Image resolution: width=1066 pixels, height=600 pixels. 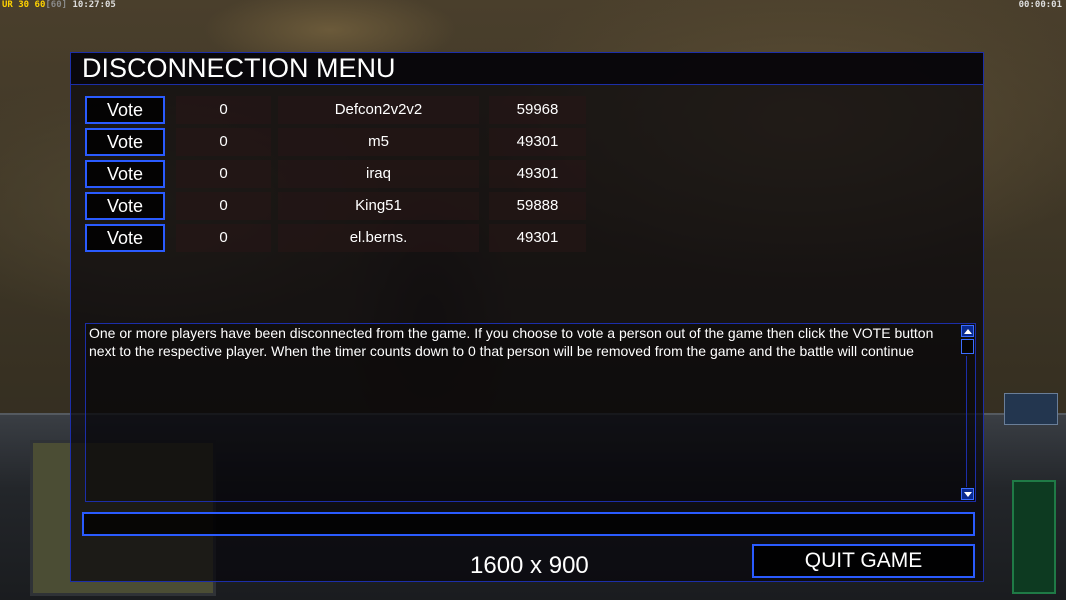 I want to click on clock: 10:27:05, so click(x=94, y=5).